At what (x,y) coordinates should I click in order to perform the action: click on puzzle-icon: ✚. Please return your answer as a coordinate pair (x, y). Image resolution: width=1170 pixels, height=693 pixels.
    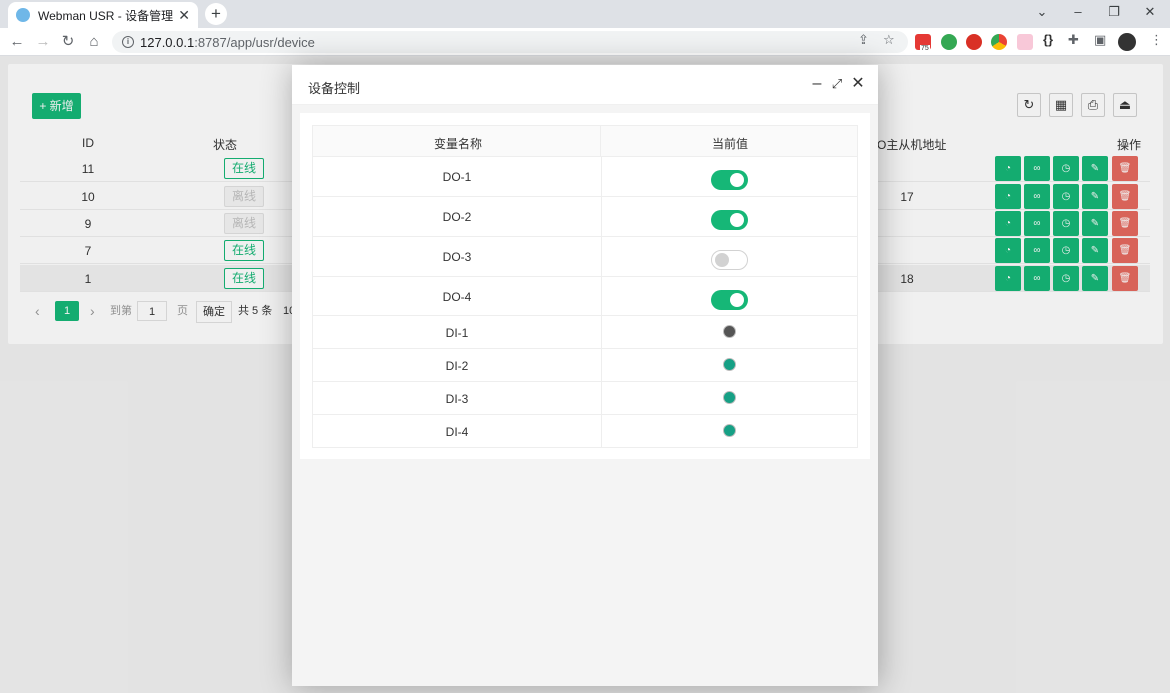
    Looking at the image, I should click on (1073, 40).